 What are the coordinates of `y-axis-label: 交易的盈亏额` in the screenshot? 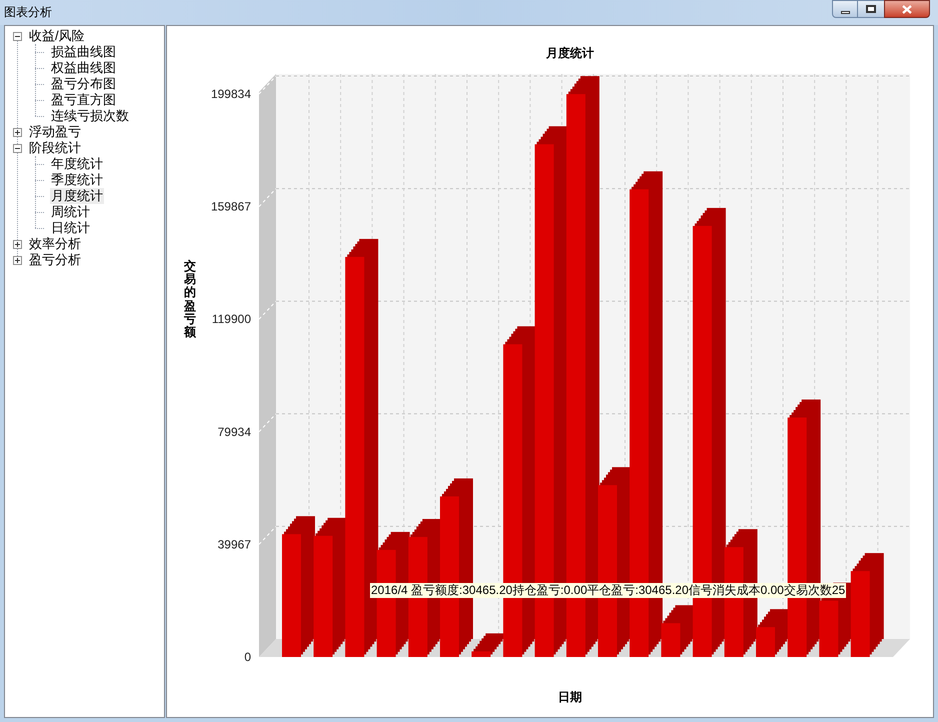 It's located at (190, 300).